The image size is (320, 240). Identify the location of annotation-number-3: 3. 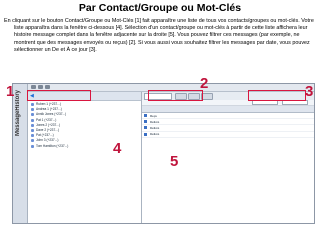
(309, 91).